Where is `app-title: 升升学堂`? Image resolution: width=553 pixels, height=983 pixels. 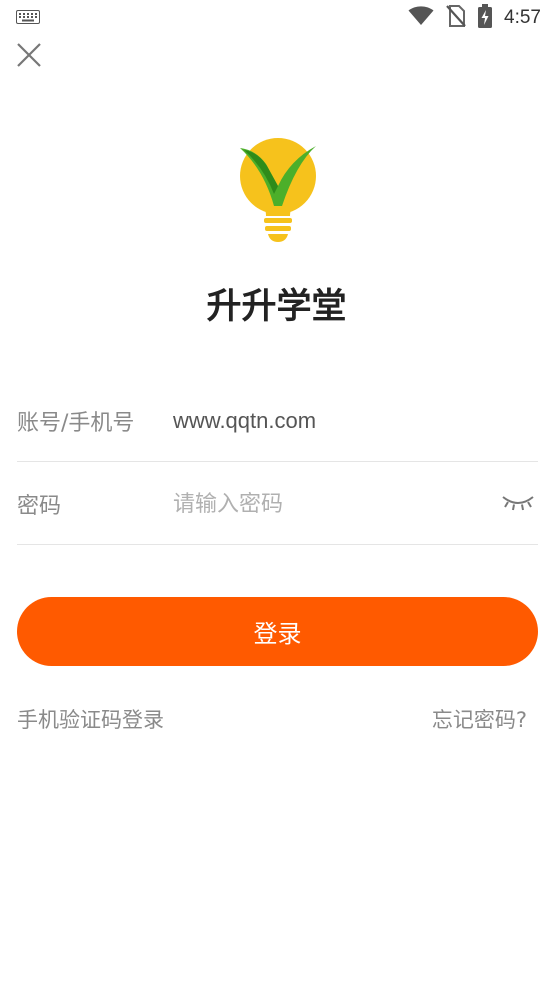
app-title: 升升学堂 is located at coordinates (276, 307).